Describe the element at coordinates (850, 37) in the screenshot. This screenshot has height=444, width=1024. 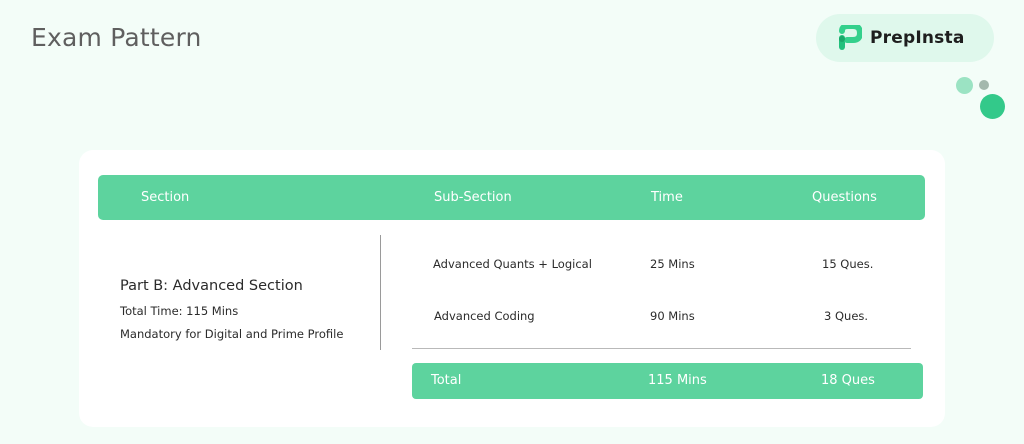
I see `prepinsta-logo-icon` at that location.